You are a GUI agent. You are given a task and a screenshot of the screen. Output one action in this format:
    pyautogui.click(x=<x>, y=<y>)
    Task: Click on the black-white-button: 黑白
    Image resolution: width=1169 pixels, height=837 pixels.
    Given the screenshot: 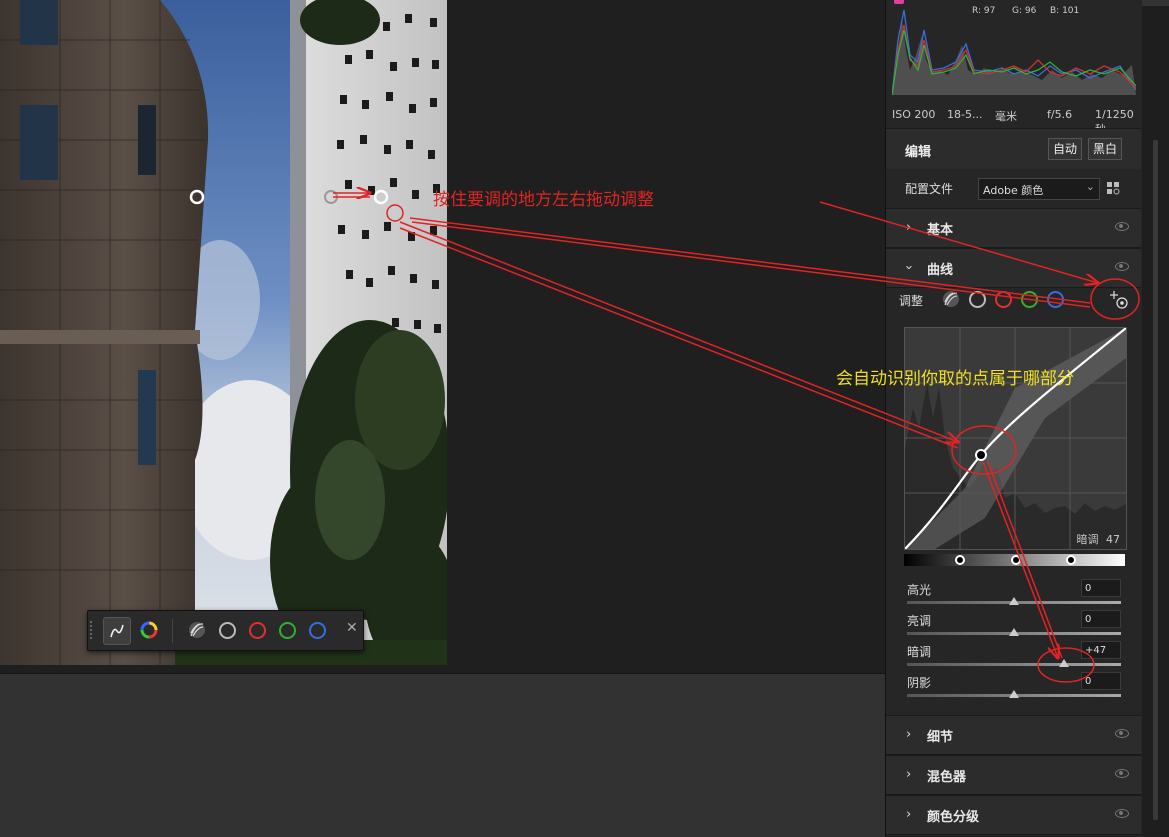 What is the action you would take?
    pyautogui.click(x=1105, y=149)
    